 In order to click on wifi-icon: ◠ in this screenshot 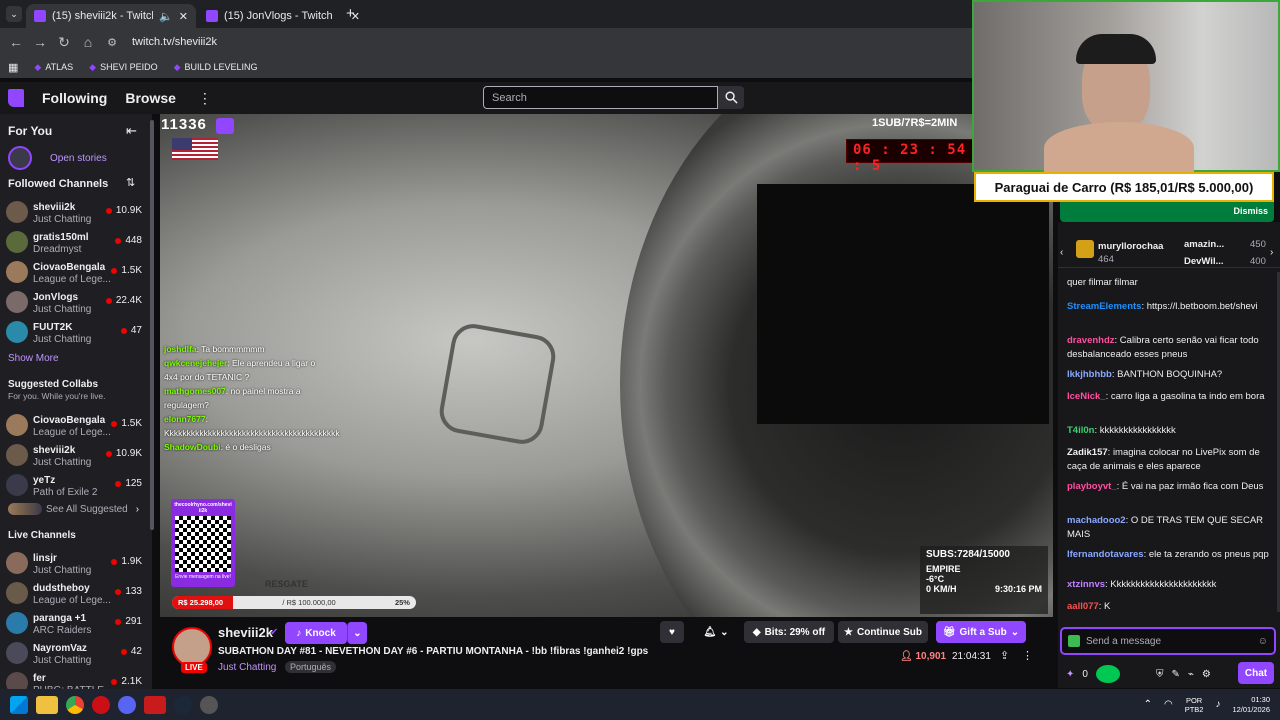, I will do `click(1168, 704)`.